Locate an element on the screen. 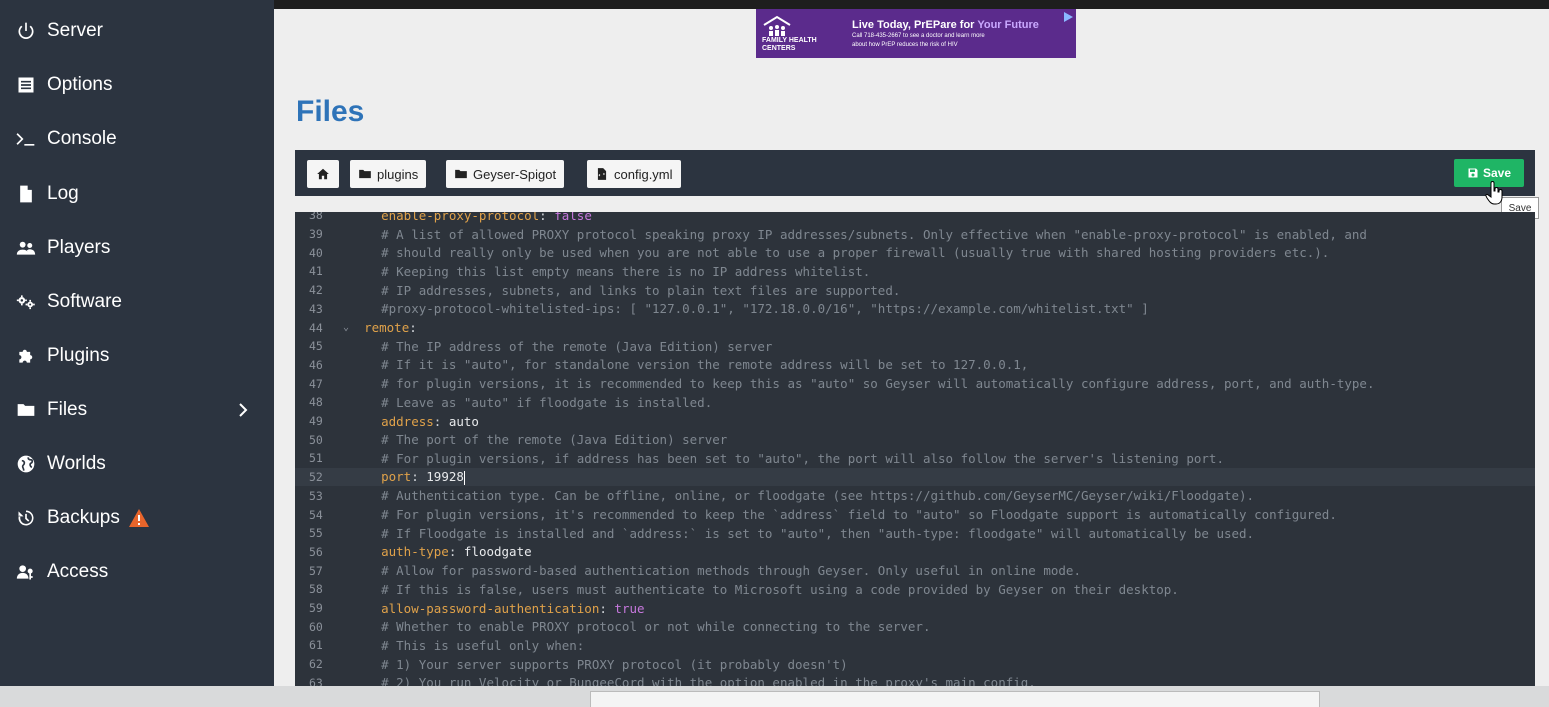  line-number: 62 is located at coordinates (316, 664).